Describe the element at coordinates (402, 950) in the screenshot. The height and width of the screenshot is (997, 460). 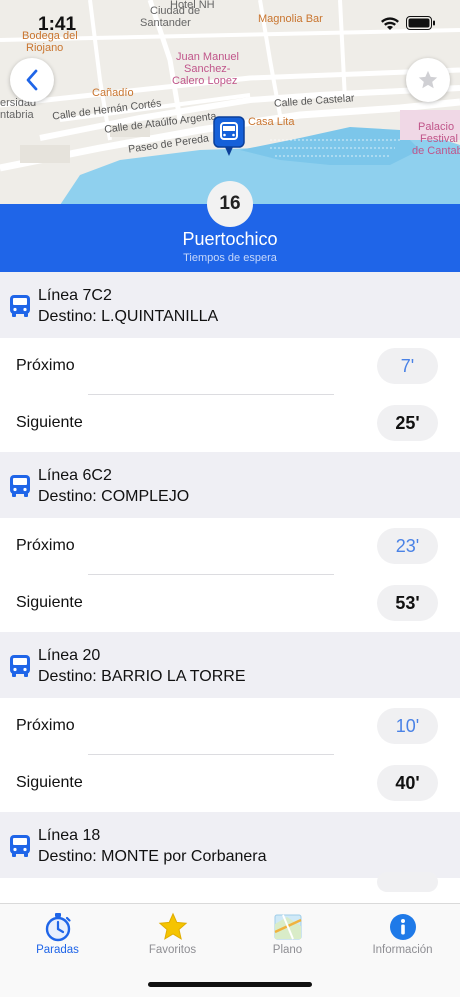
I see `tab-label: Información` at that location.